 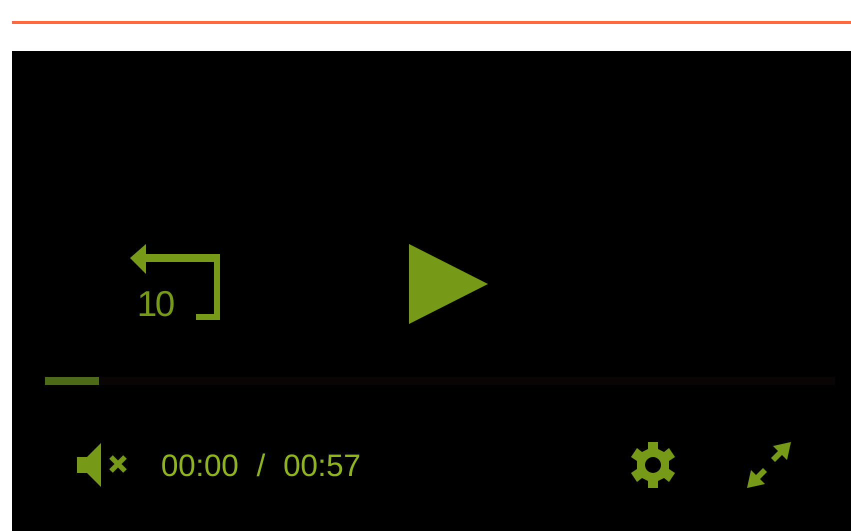 What do you see at coordinates (652, 465) in the screenshot?
I see `settings-icon` at bounding box center [652, 465].